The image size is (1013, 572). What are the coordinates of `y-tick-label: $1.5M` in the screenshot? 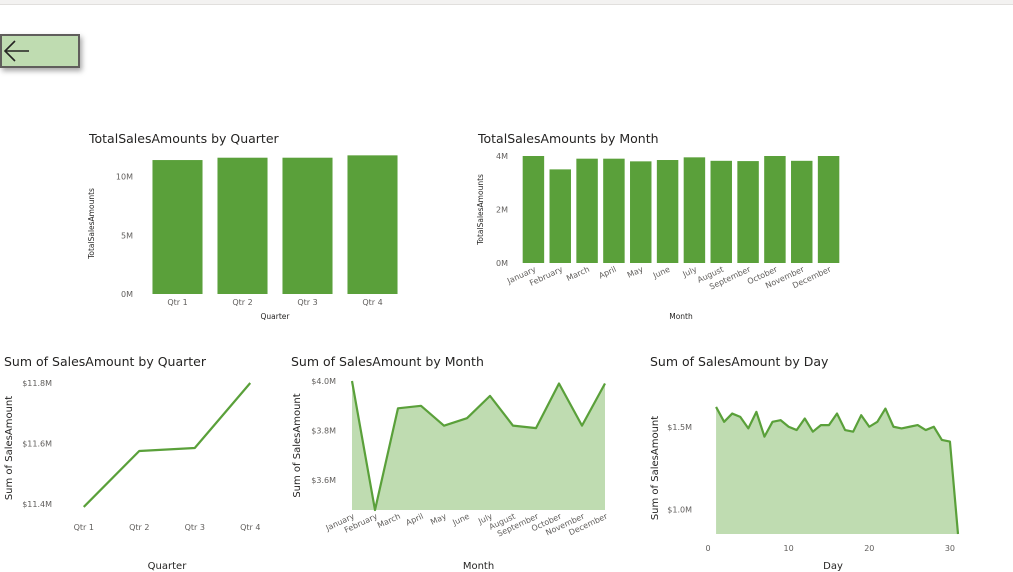 It's located at (679, 427).